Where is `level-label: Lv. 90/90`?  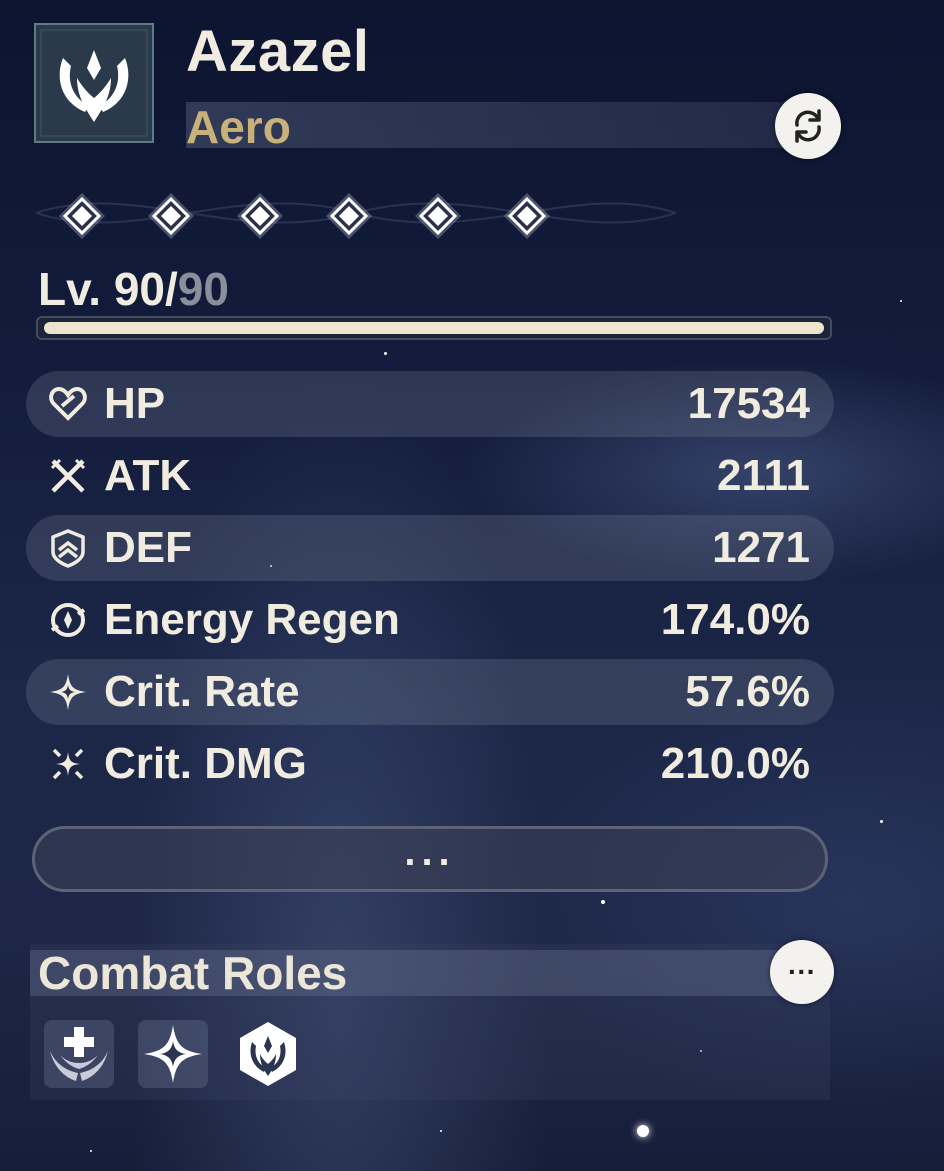
level-label: Lv. 90/90 is located at coordinates (133, 289).